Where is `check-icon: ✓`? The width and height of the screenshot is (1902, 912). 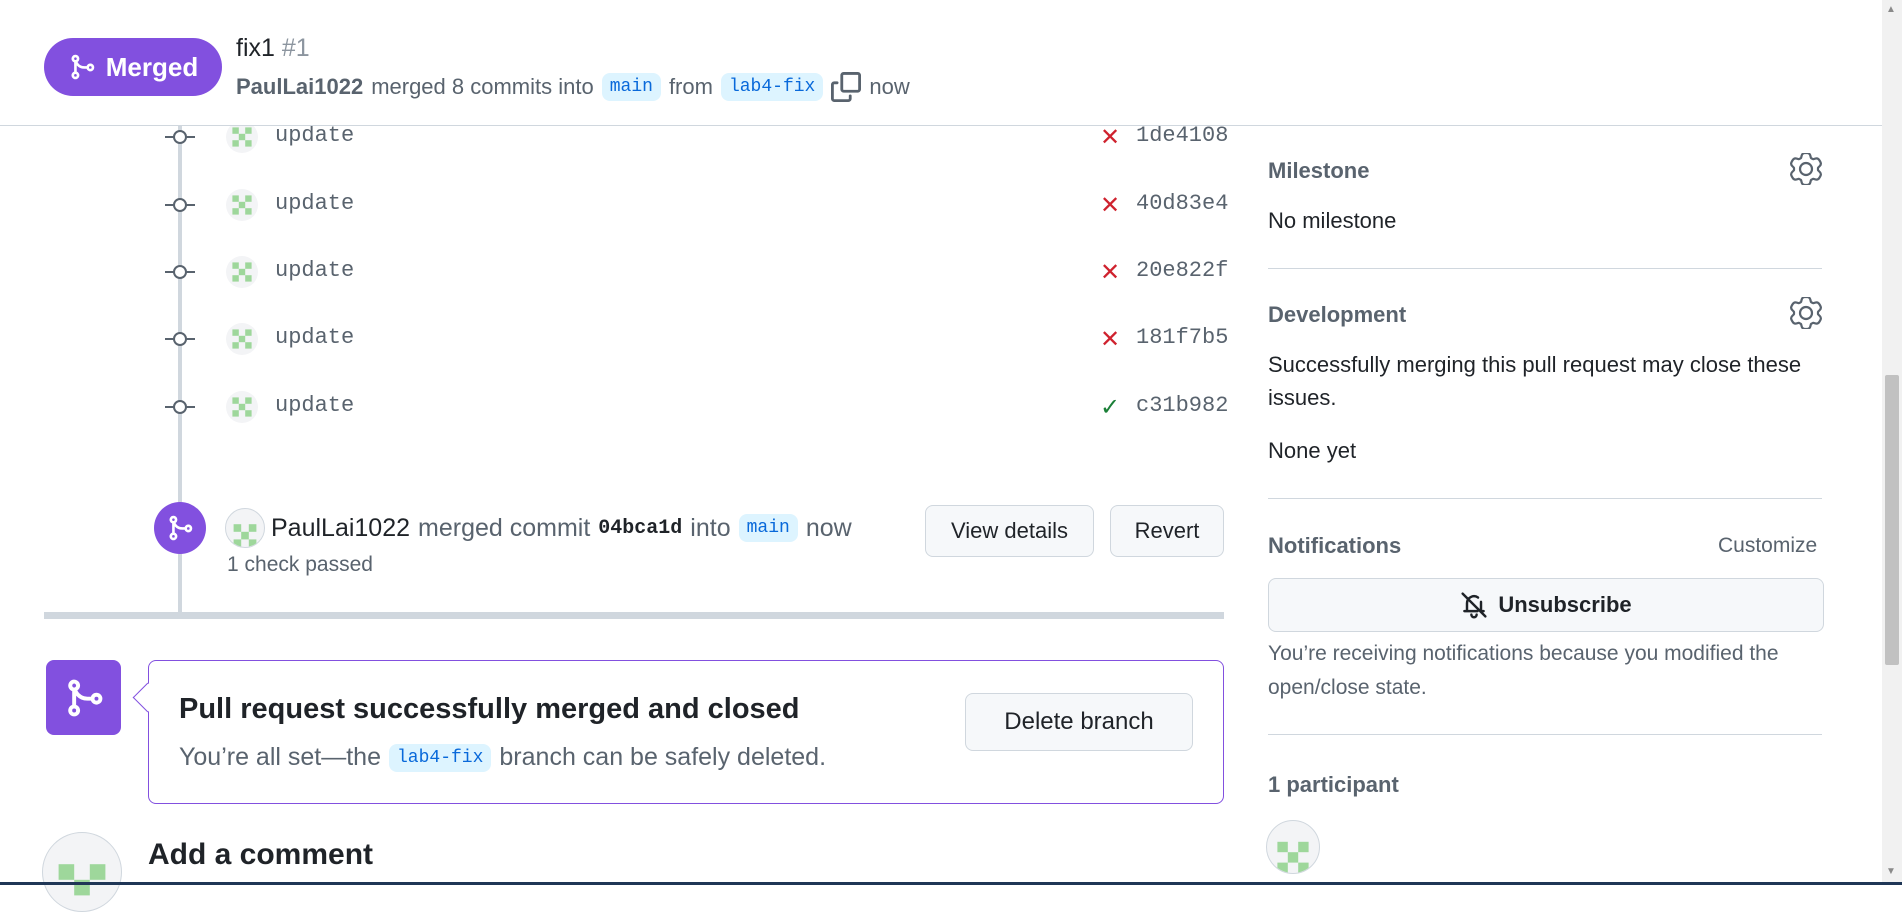
check-icon: ✓ is located at coordinates (1110, 407).